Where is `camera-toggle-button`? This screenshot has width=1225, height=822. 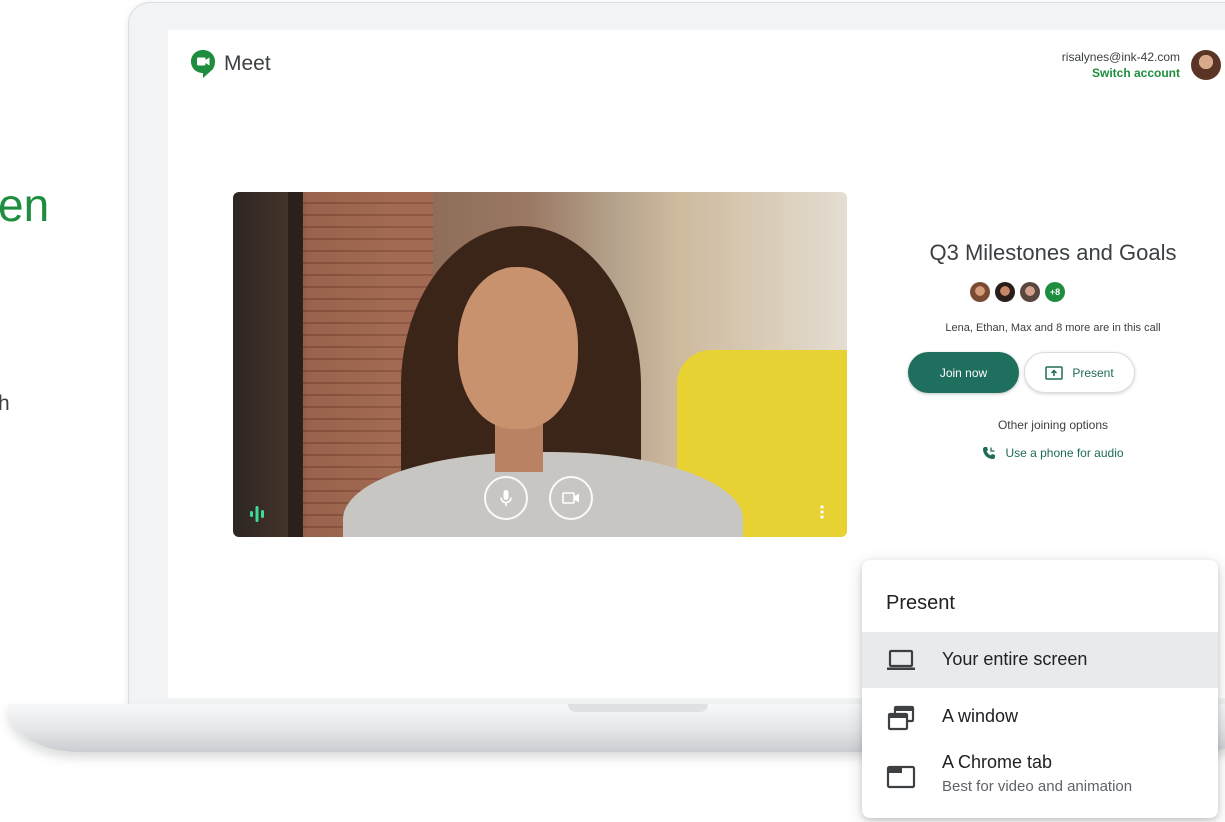 camera-toggle-button is located at coordinates (571, 498).